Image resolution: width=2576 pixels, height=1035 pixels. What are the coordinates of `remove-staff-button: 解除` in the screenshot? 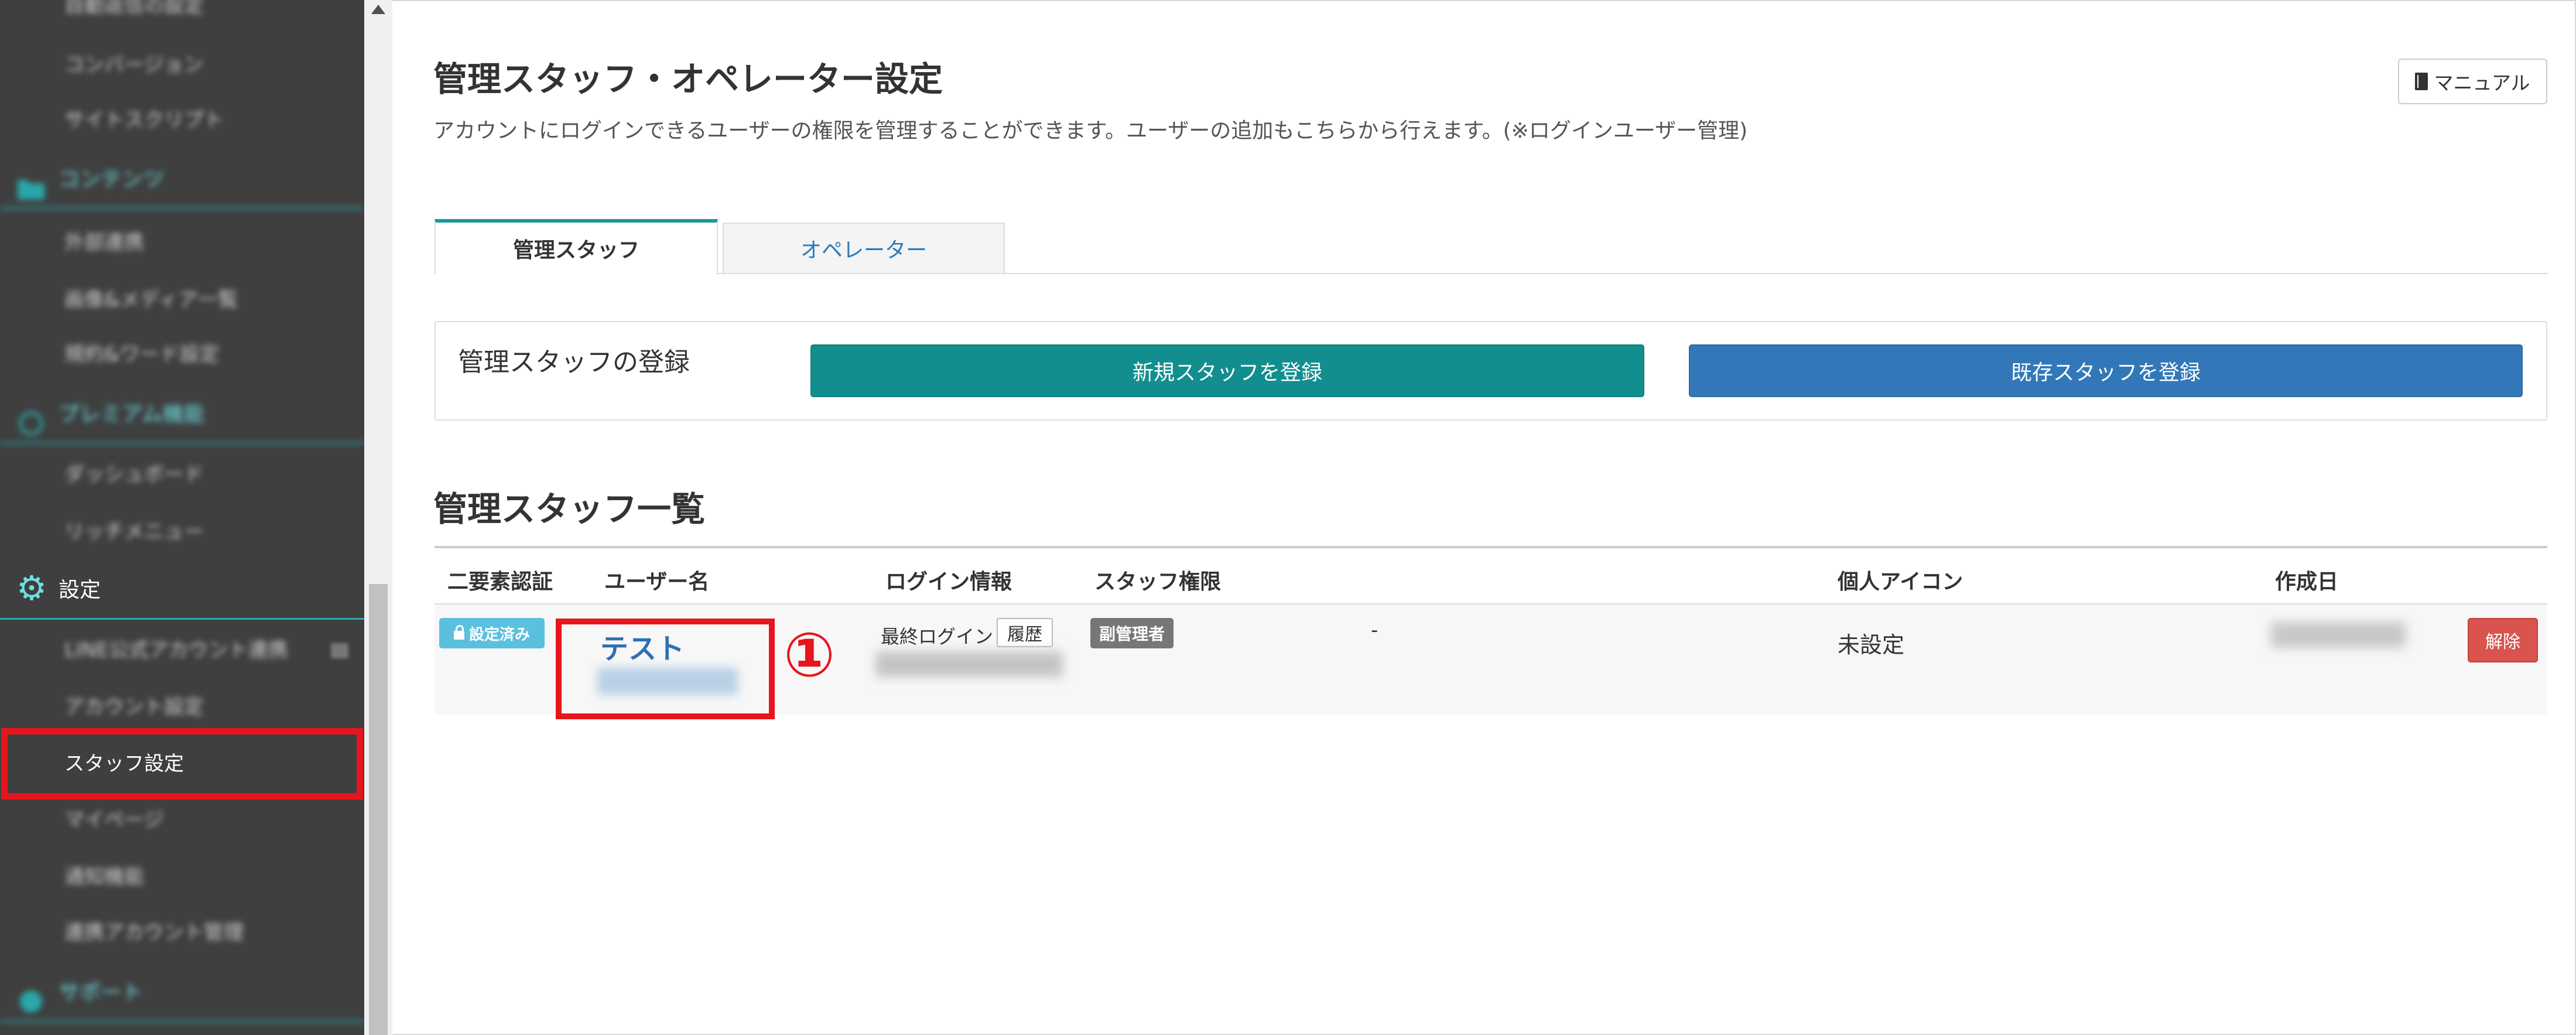 It's located at (2503, 640).